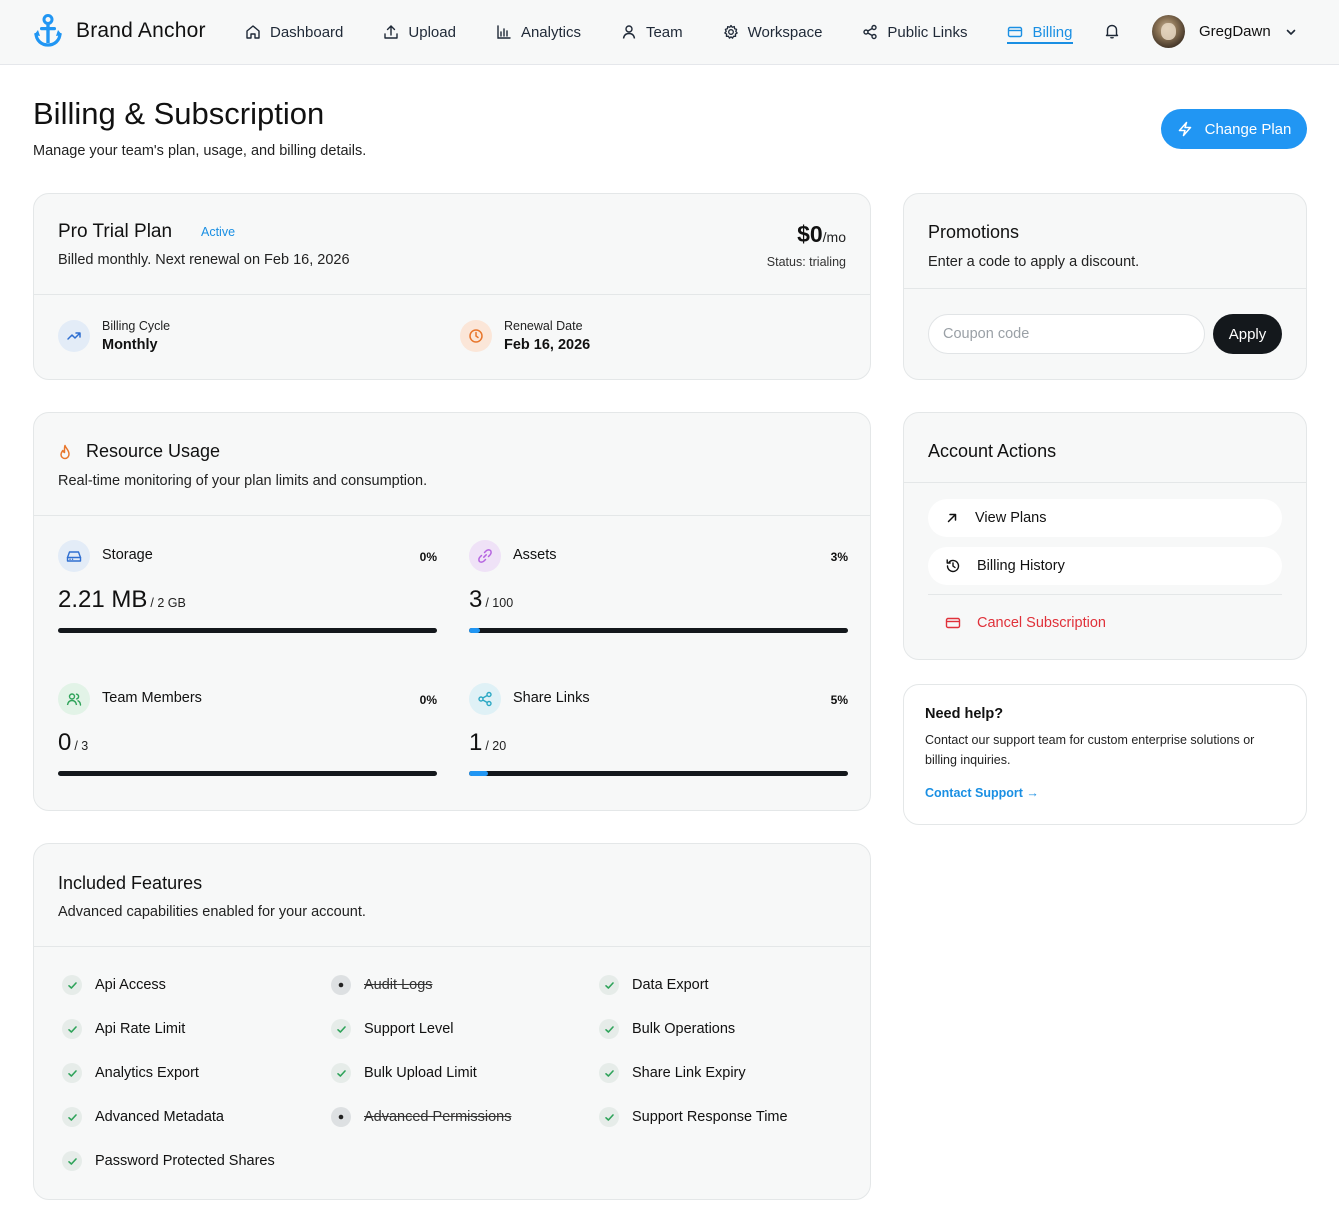 The image size is (1339, 1232). I want to click on nav-item-workspace: Workspace, so click(772, 32).